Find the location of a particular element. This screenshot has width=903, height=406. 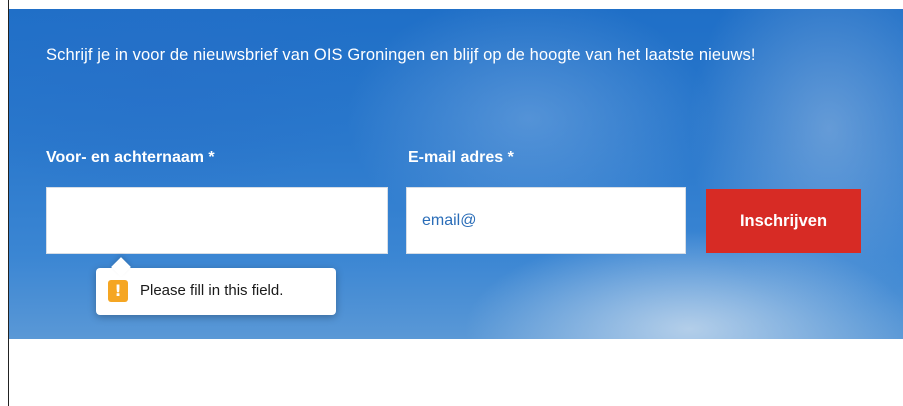

name-label: Voor- en achternaam * is located at coordinates (130, 157).